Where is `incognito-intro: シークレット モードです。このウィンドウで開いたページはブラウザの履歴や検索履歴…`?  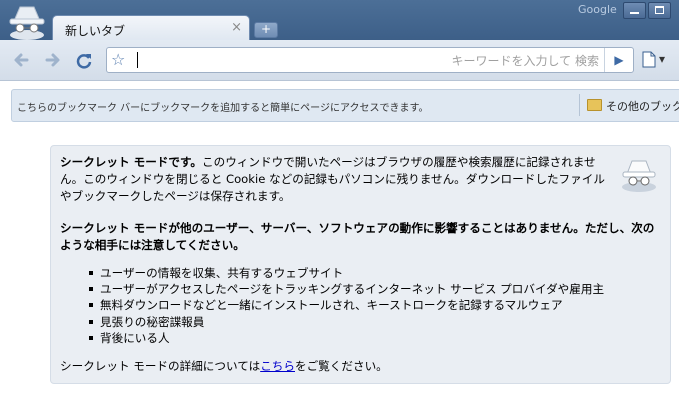 incognito-intro: シークレット モードです。このウィンドウで開いたページはブラウザの履歴や検索履歴… is located at coordinates (335, 179).